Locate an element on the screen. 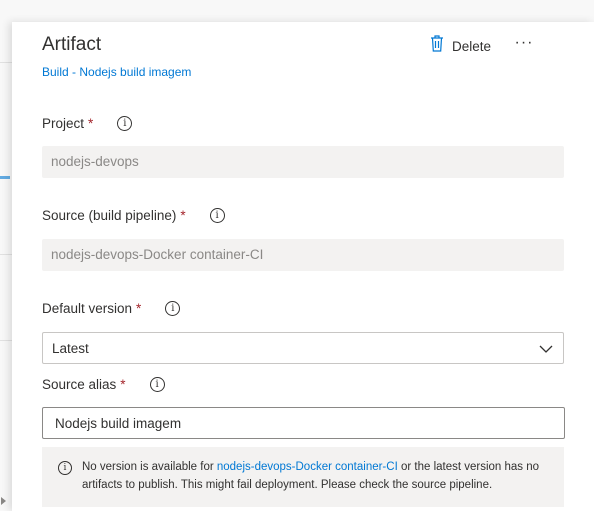  background-page is located at coordinates (6, 255).